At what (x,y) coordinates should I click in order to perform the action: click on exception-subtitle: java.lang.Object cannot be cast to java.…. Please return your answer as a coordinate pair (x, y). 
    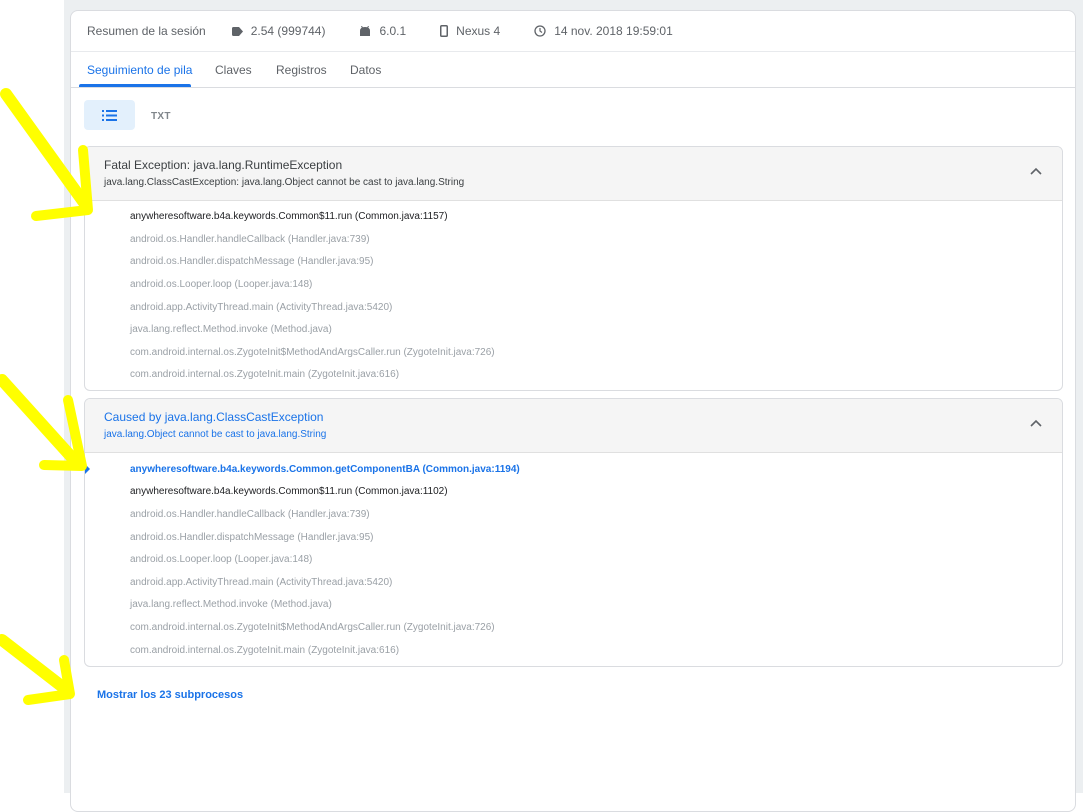
    Looking at the image, I should click on (215, 434).